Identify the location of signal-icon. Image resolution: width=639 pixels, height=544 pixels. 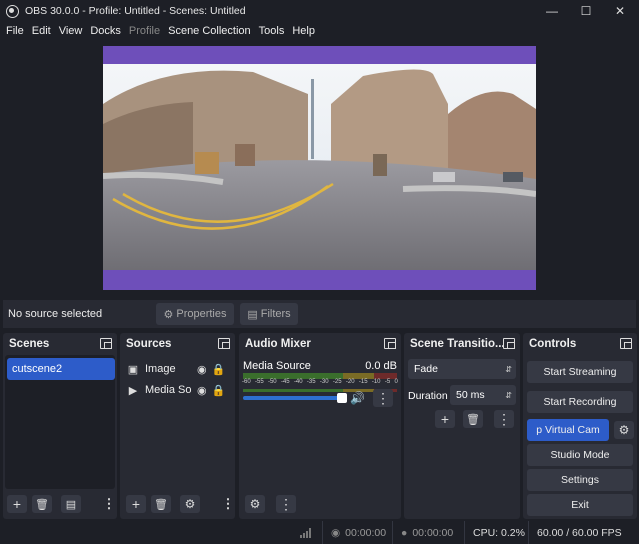
(306, 532).